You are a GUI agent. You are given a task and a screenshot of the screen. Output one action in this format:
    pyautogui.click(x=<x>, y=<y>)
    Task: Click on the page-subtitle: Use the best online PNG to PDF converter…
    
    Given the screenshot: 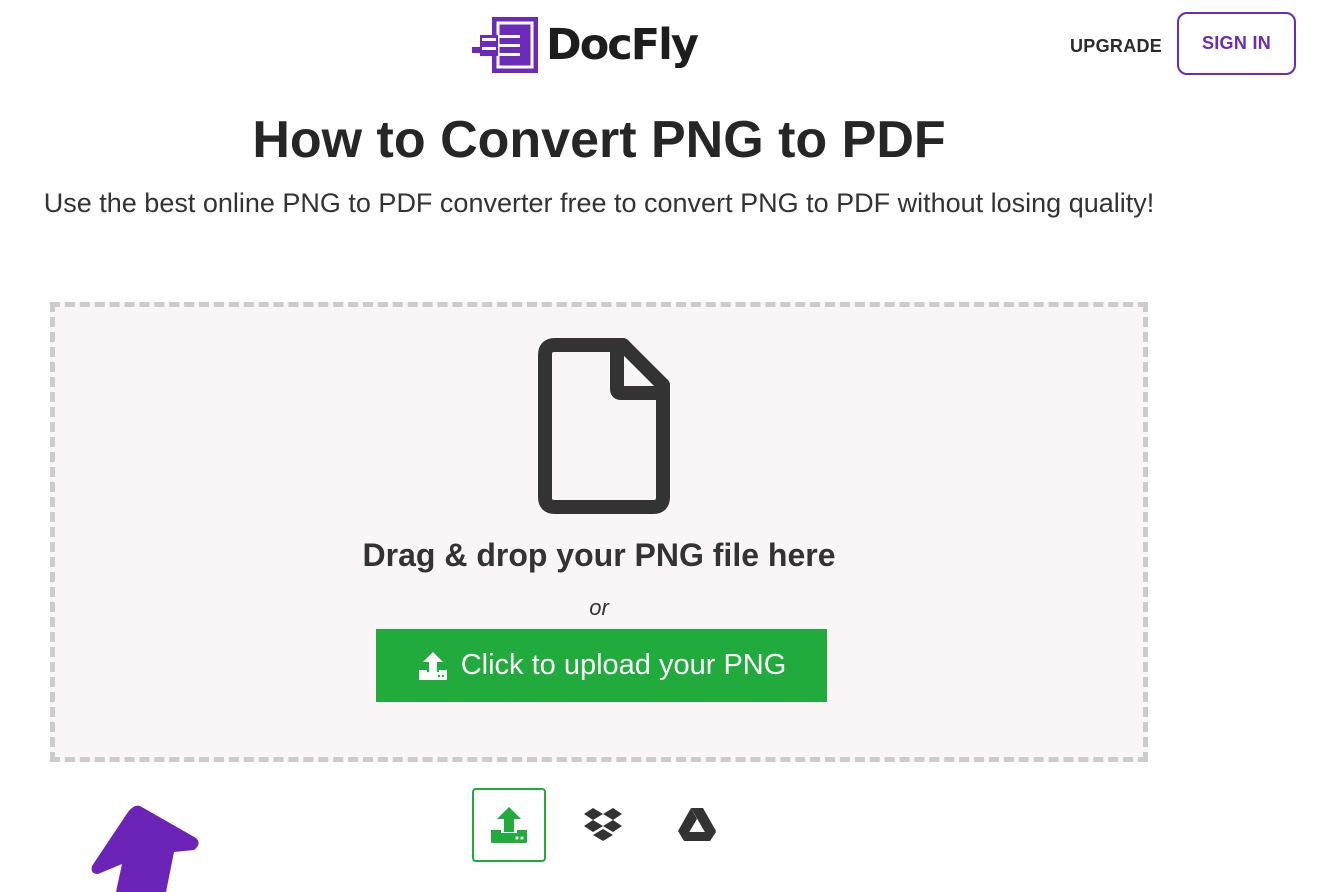 What is the action you would take?
    pyautogui.click(x=599, y=203)
    